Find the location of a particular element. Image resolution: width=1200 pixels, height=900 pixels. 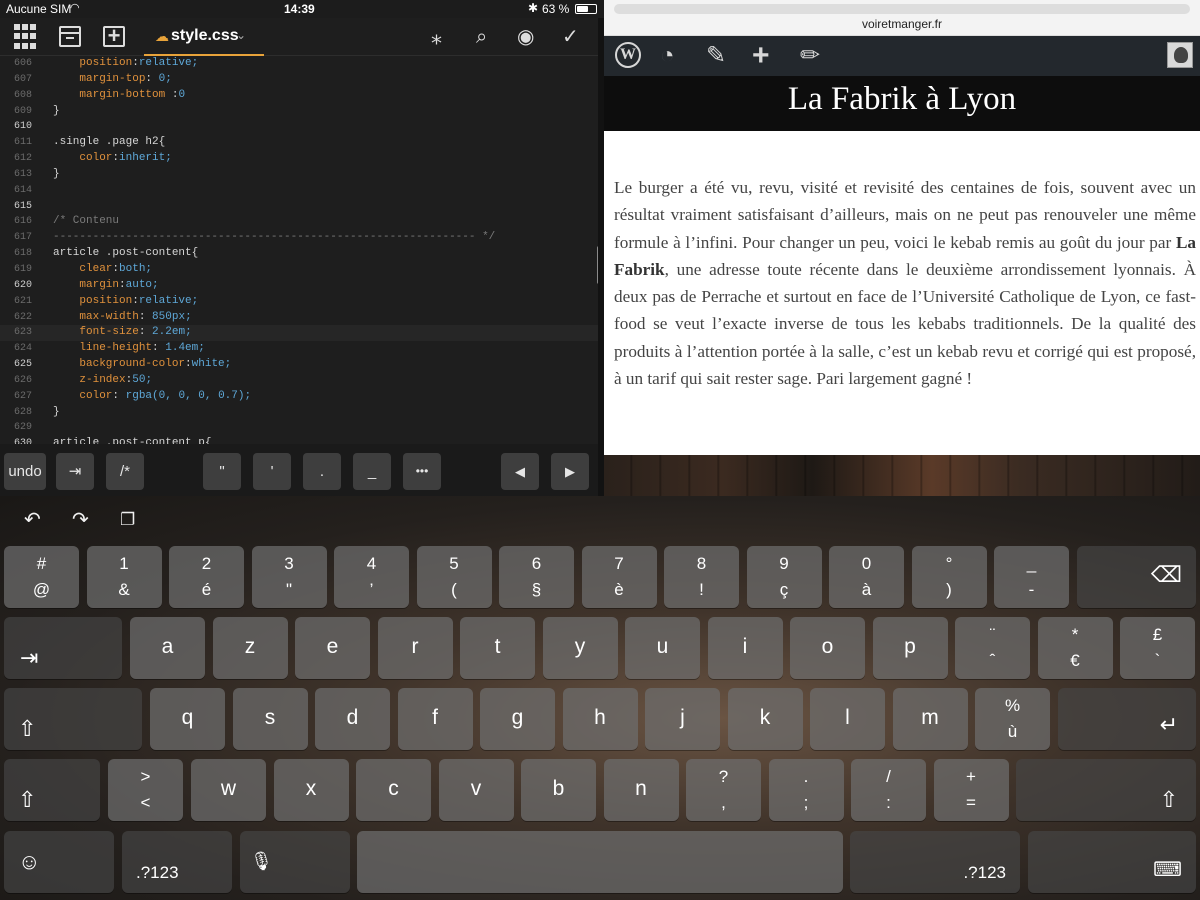

tab-style-css: ☁ style.css ⌄ is located at coordinates (204, 37).